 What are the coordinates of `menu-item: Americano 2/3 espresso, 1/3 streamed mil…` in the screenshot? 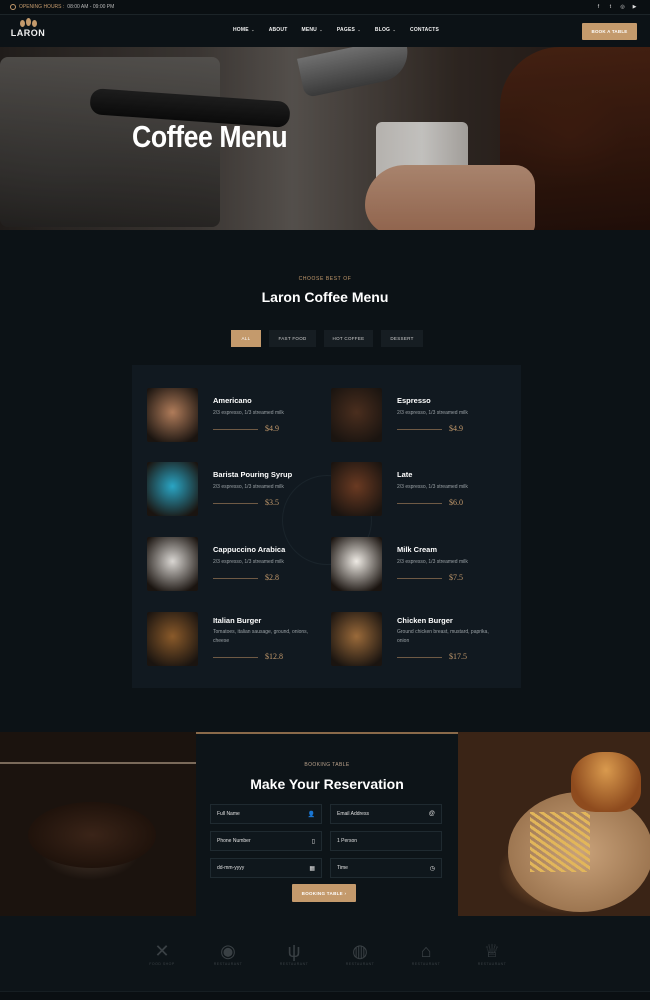 It's located at (239, 416).